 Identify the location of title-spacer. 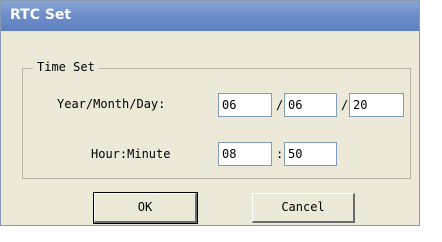
(210, 35).